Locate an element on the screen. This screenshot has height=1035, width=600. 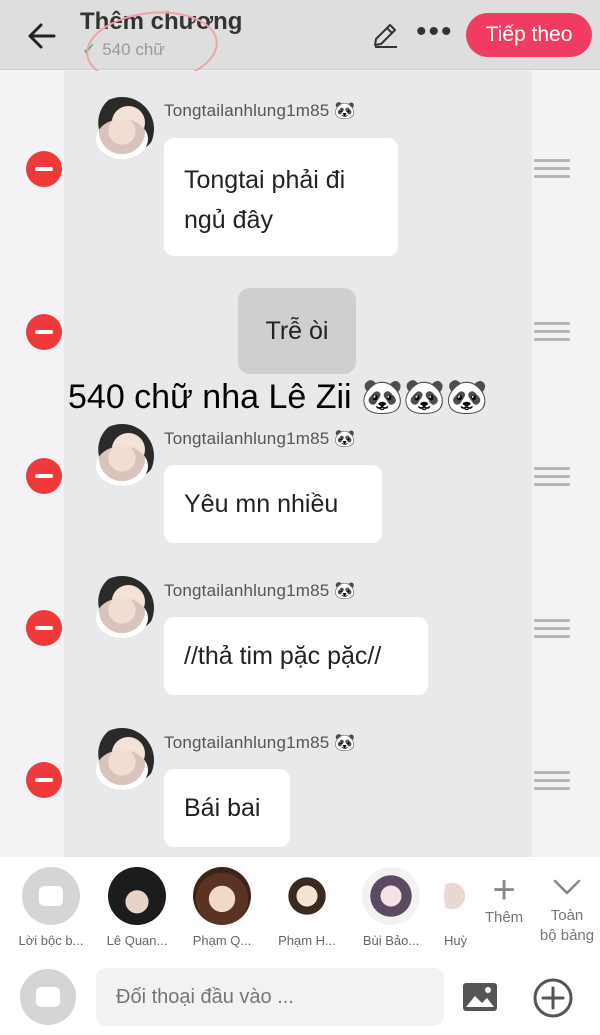
input-bar is located at coordinates (300, 996).